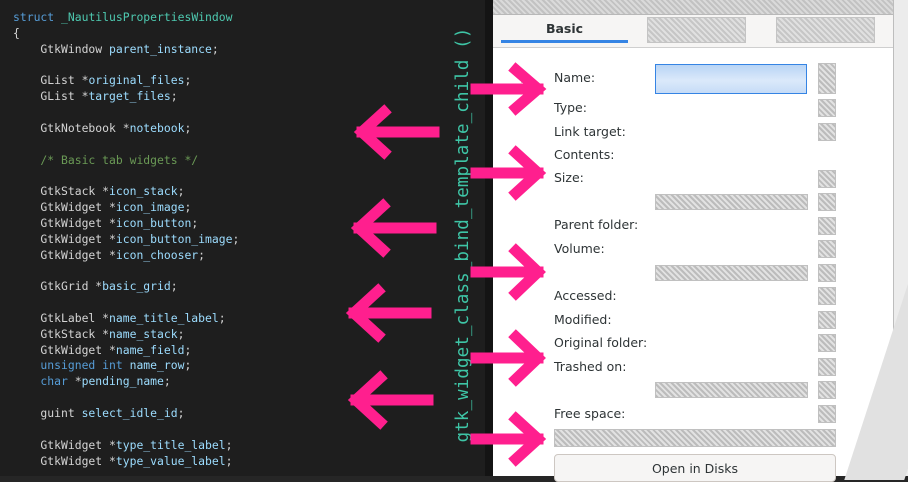  I want to click on code-line: GtkWidget *icon_chooser;, so click(109, 255).